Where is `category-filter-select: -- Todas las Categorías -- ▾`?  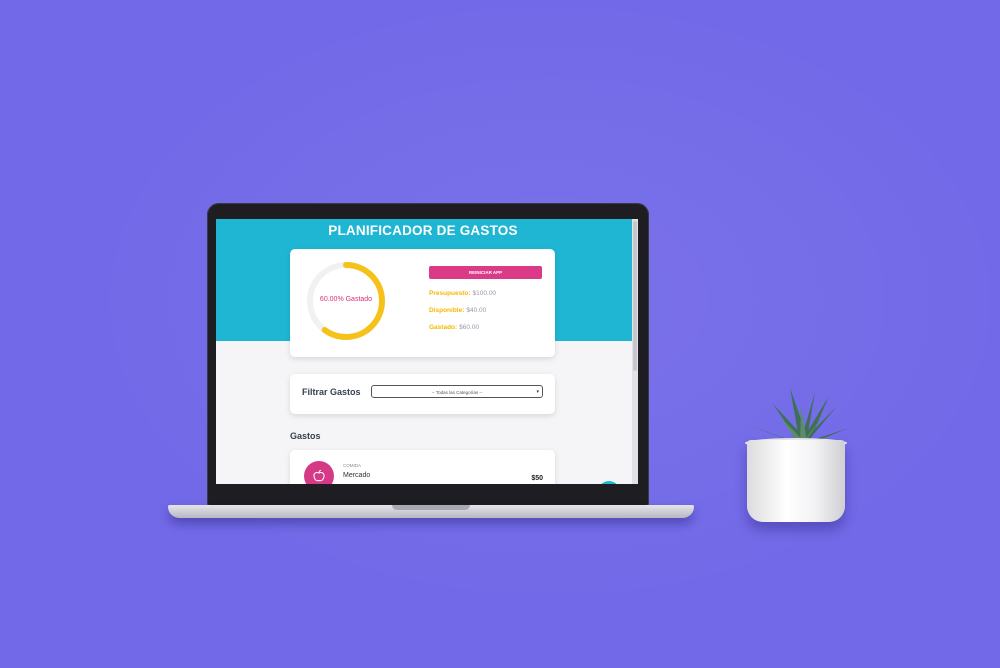
category-filter-select: -- Todas las Categorías -- ▾ is located at coordinates (457, 391).